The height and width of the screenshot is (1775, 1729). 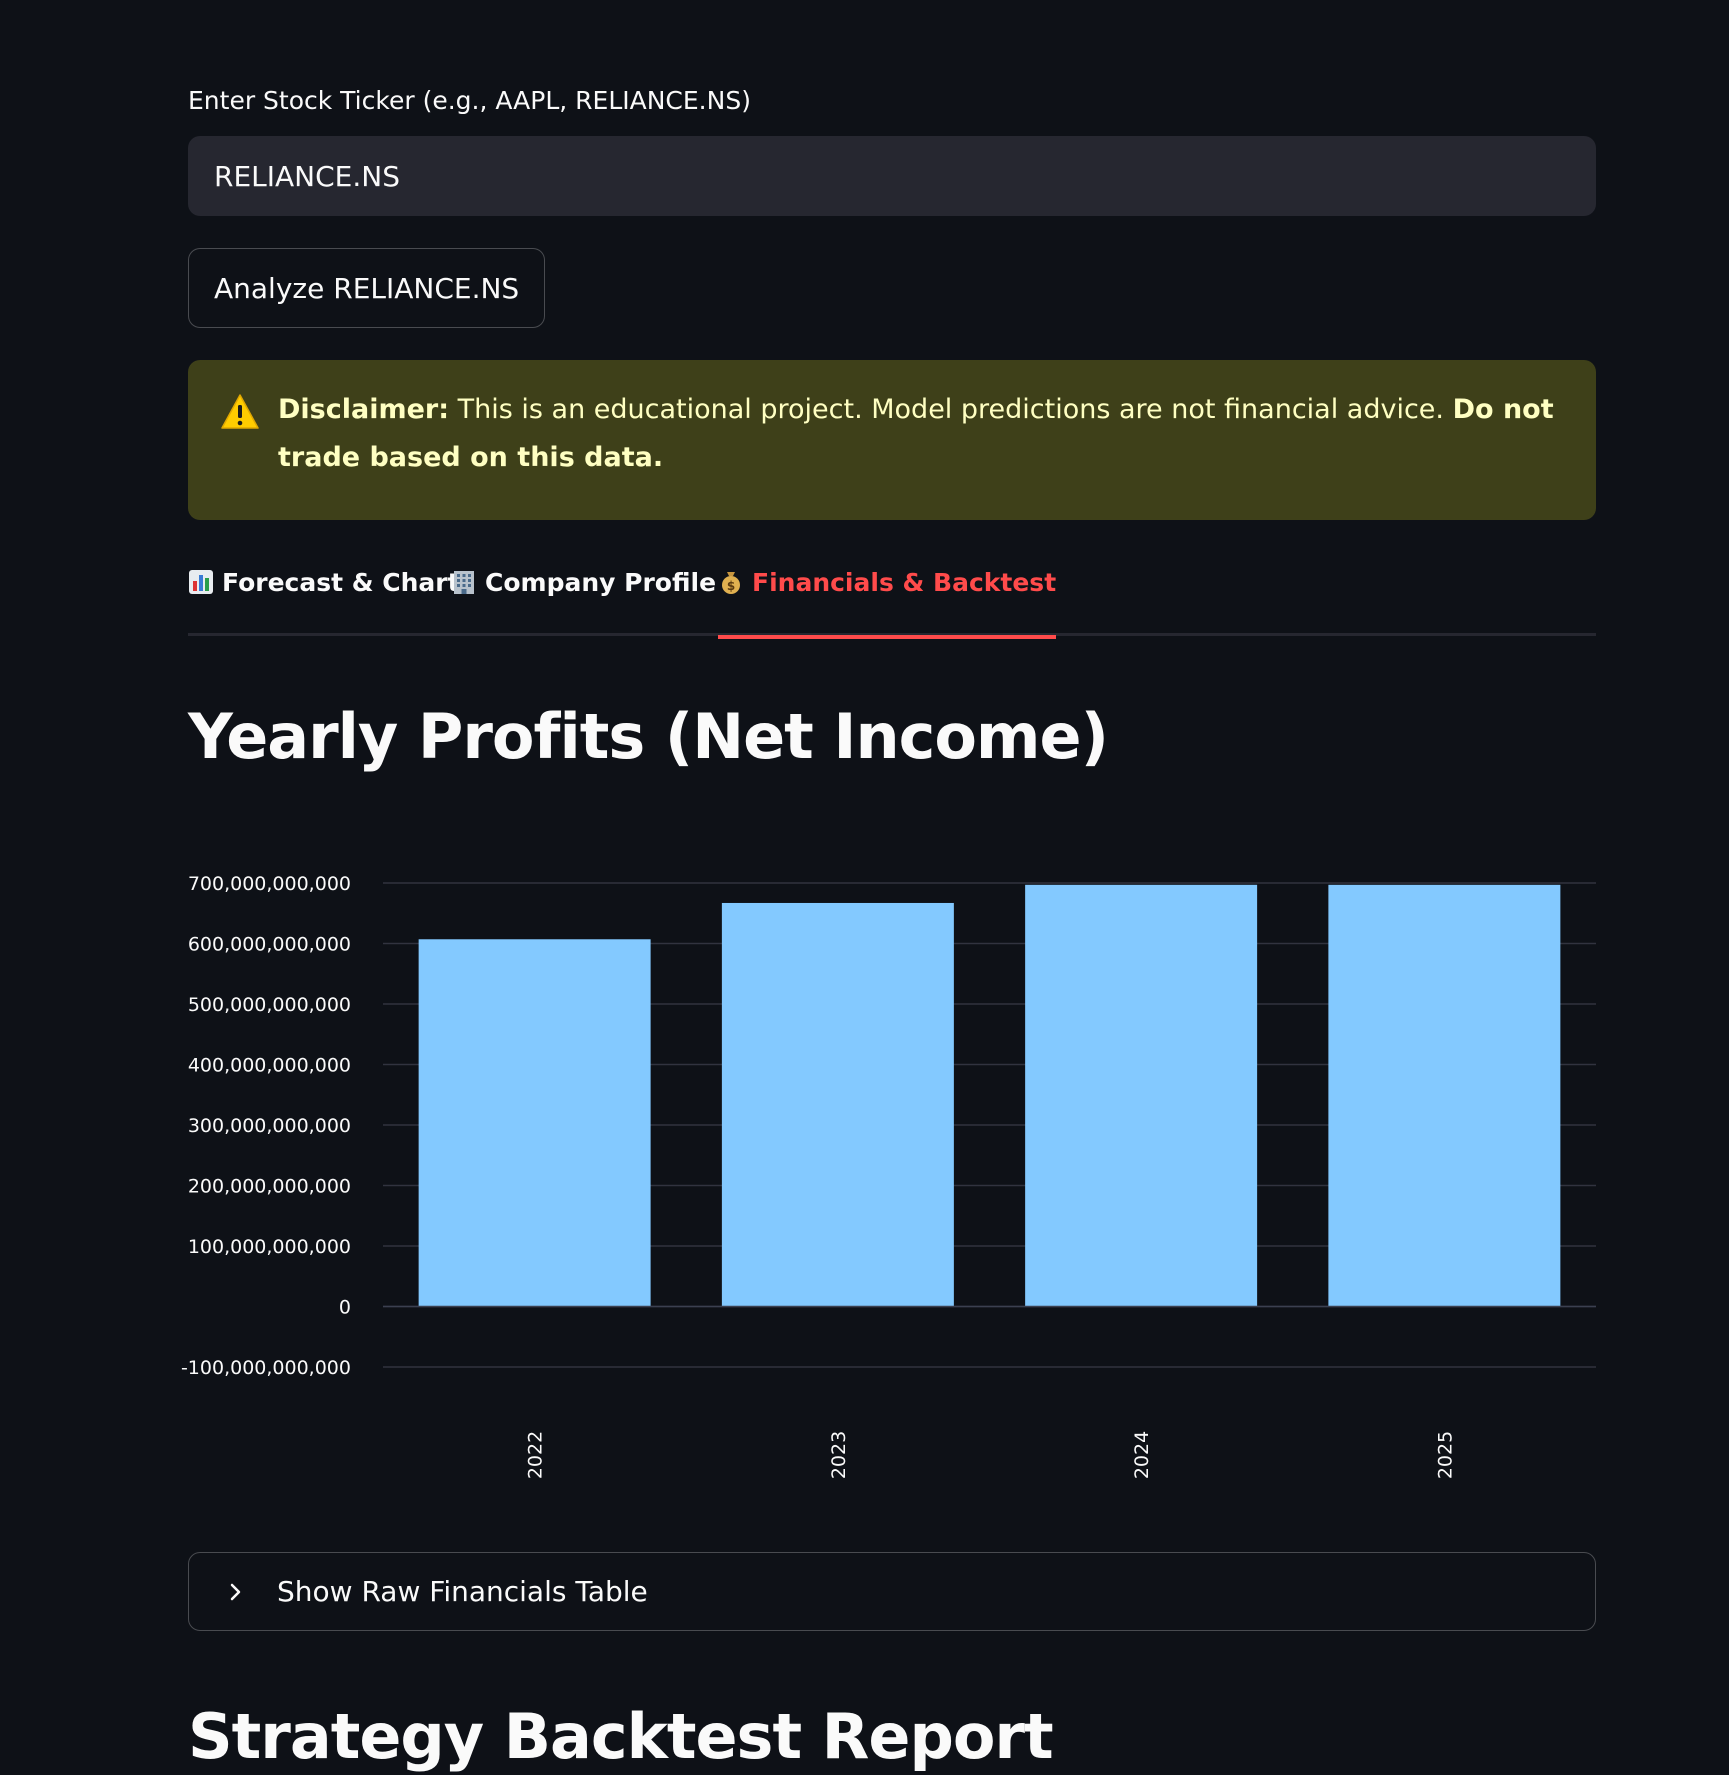 I want to click on y-tick-label: 100,000,000,000, so click(x=269, y=1247).